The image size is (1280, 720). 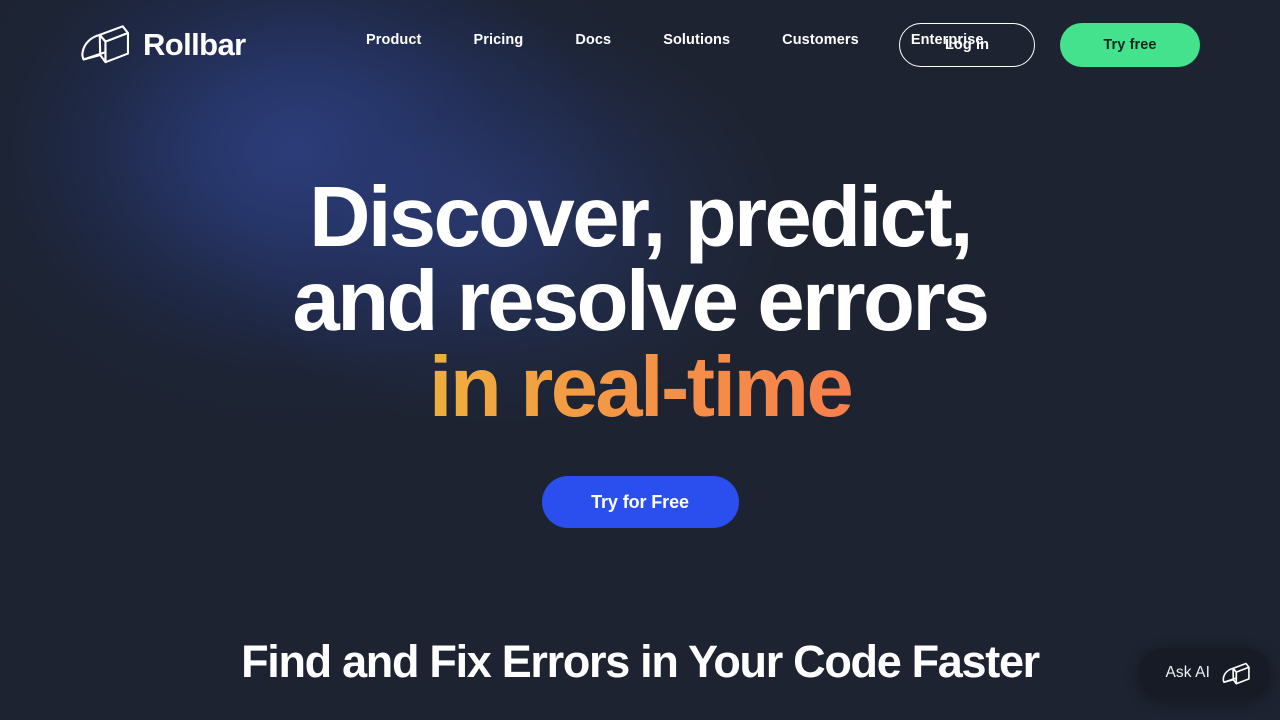 I want to click on nav-item-pricing: Pricing, so click(x=510, y=40).